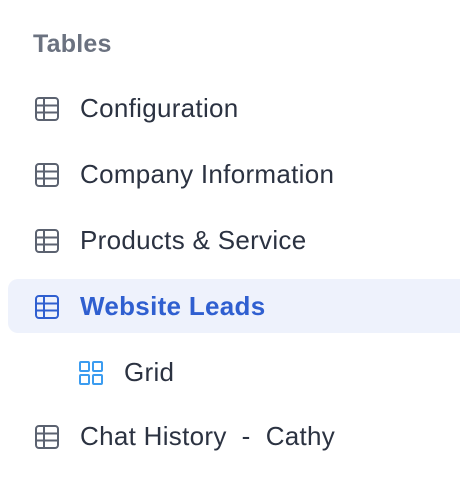  What do you see at coordinates (72, 44) in the screenshot?
I see `section-title-tables: Tables` at bounding box center [72, 44].